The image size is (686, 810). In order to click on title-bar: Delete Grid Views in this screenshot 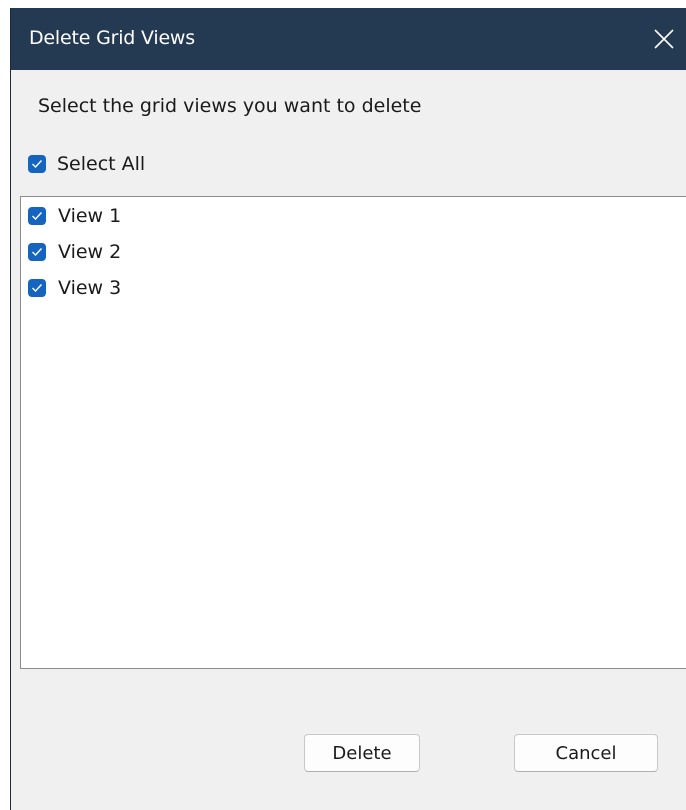, I will do `click(348, 39)`.